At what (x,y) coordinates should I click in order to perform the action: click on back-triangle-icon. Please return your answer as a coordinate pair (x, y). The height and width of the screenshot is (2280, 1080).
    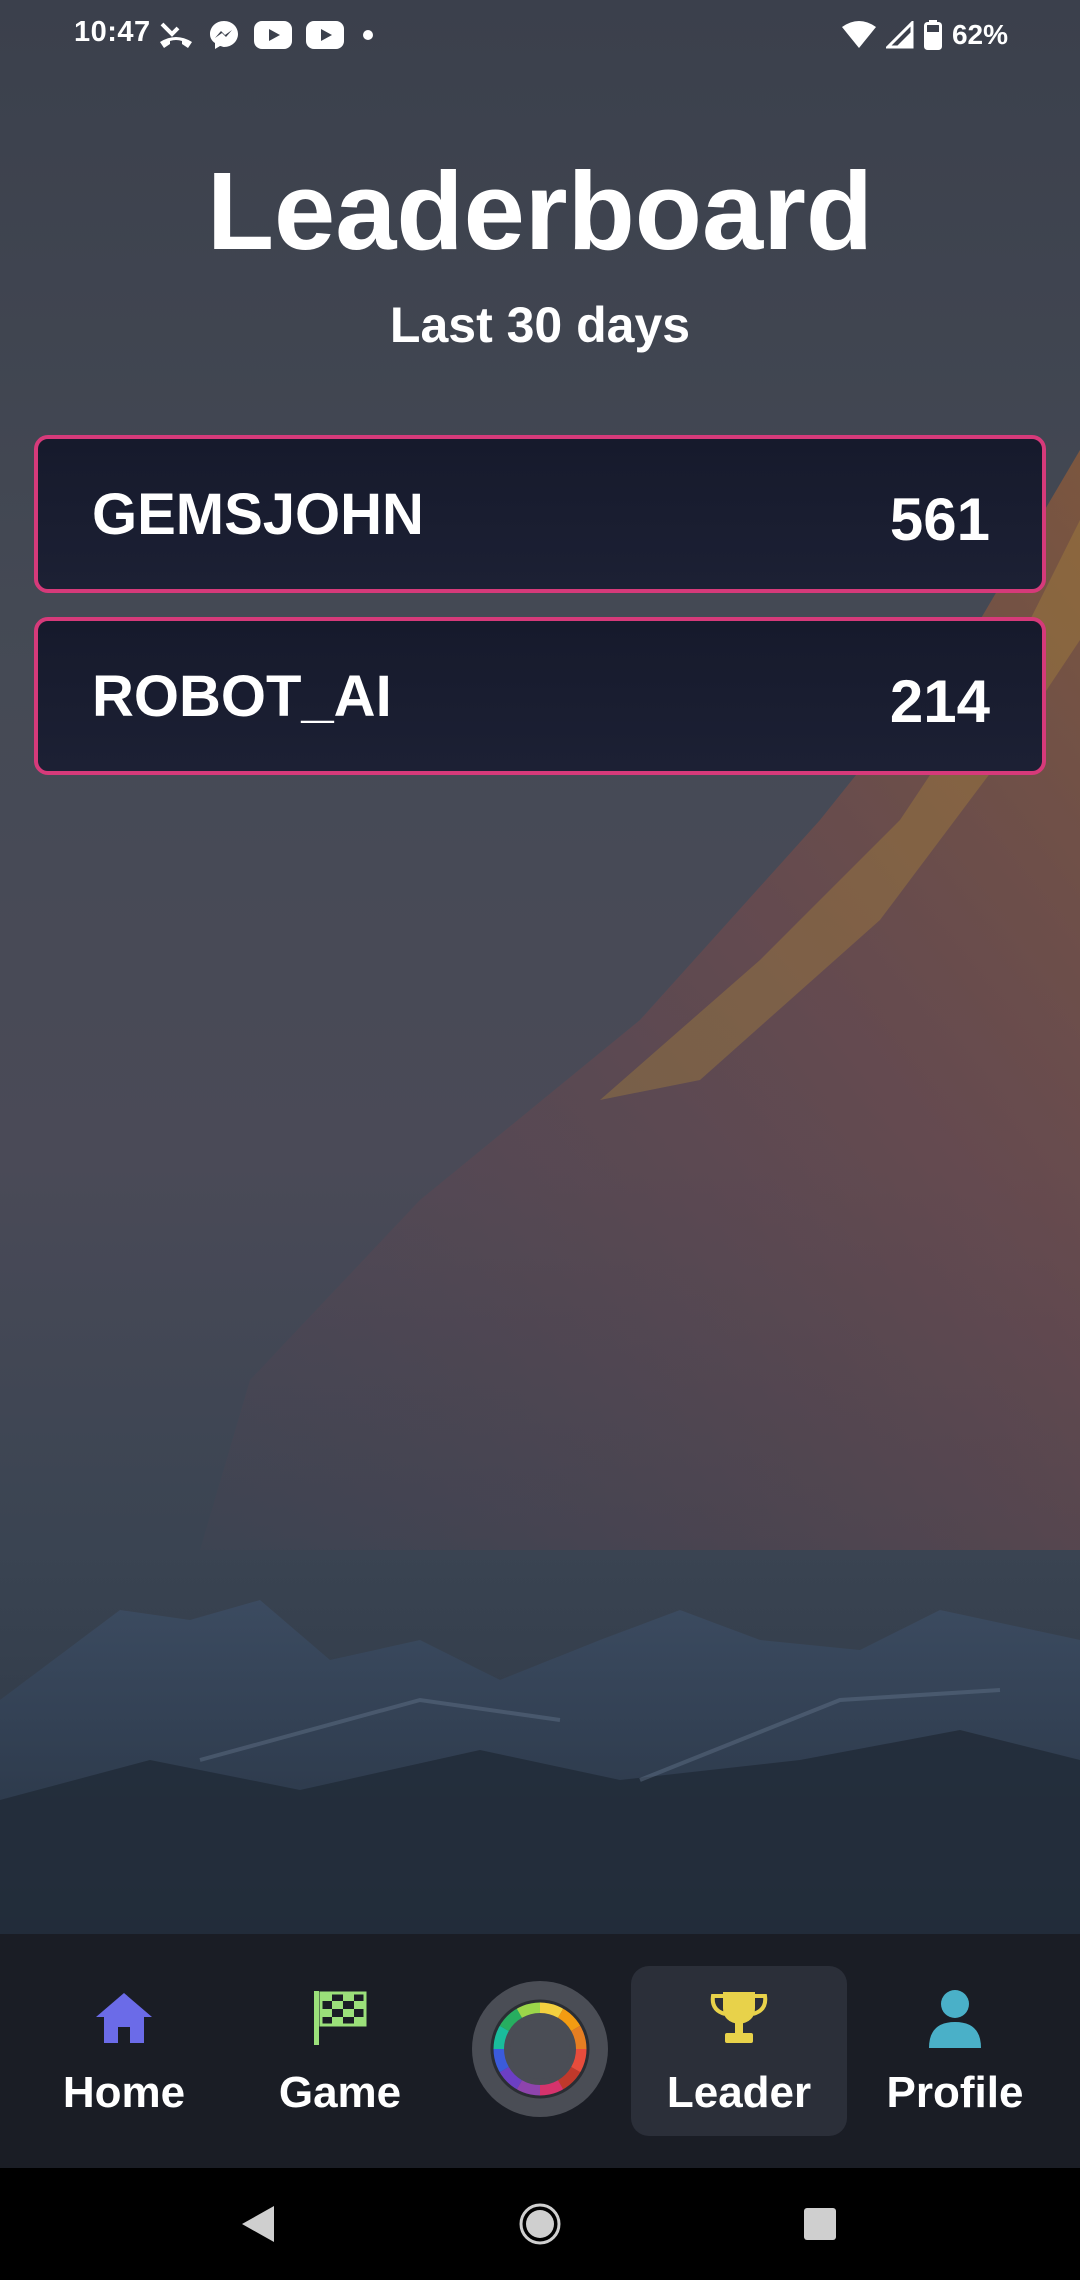
    Looking at the image, I should click on (258, 2224).